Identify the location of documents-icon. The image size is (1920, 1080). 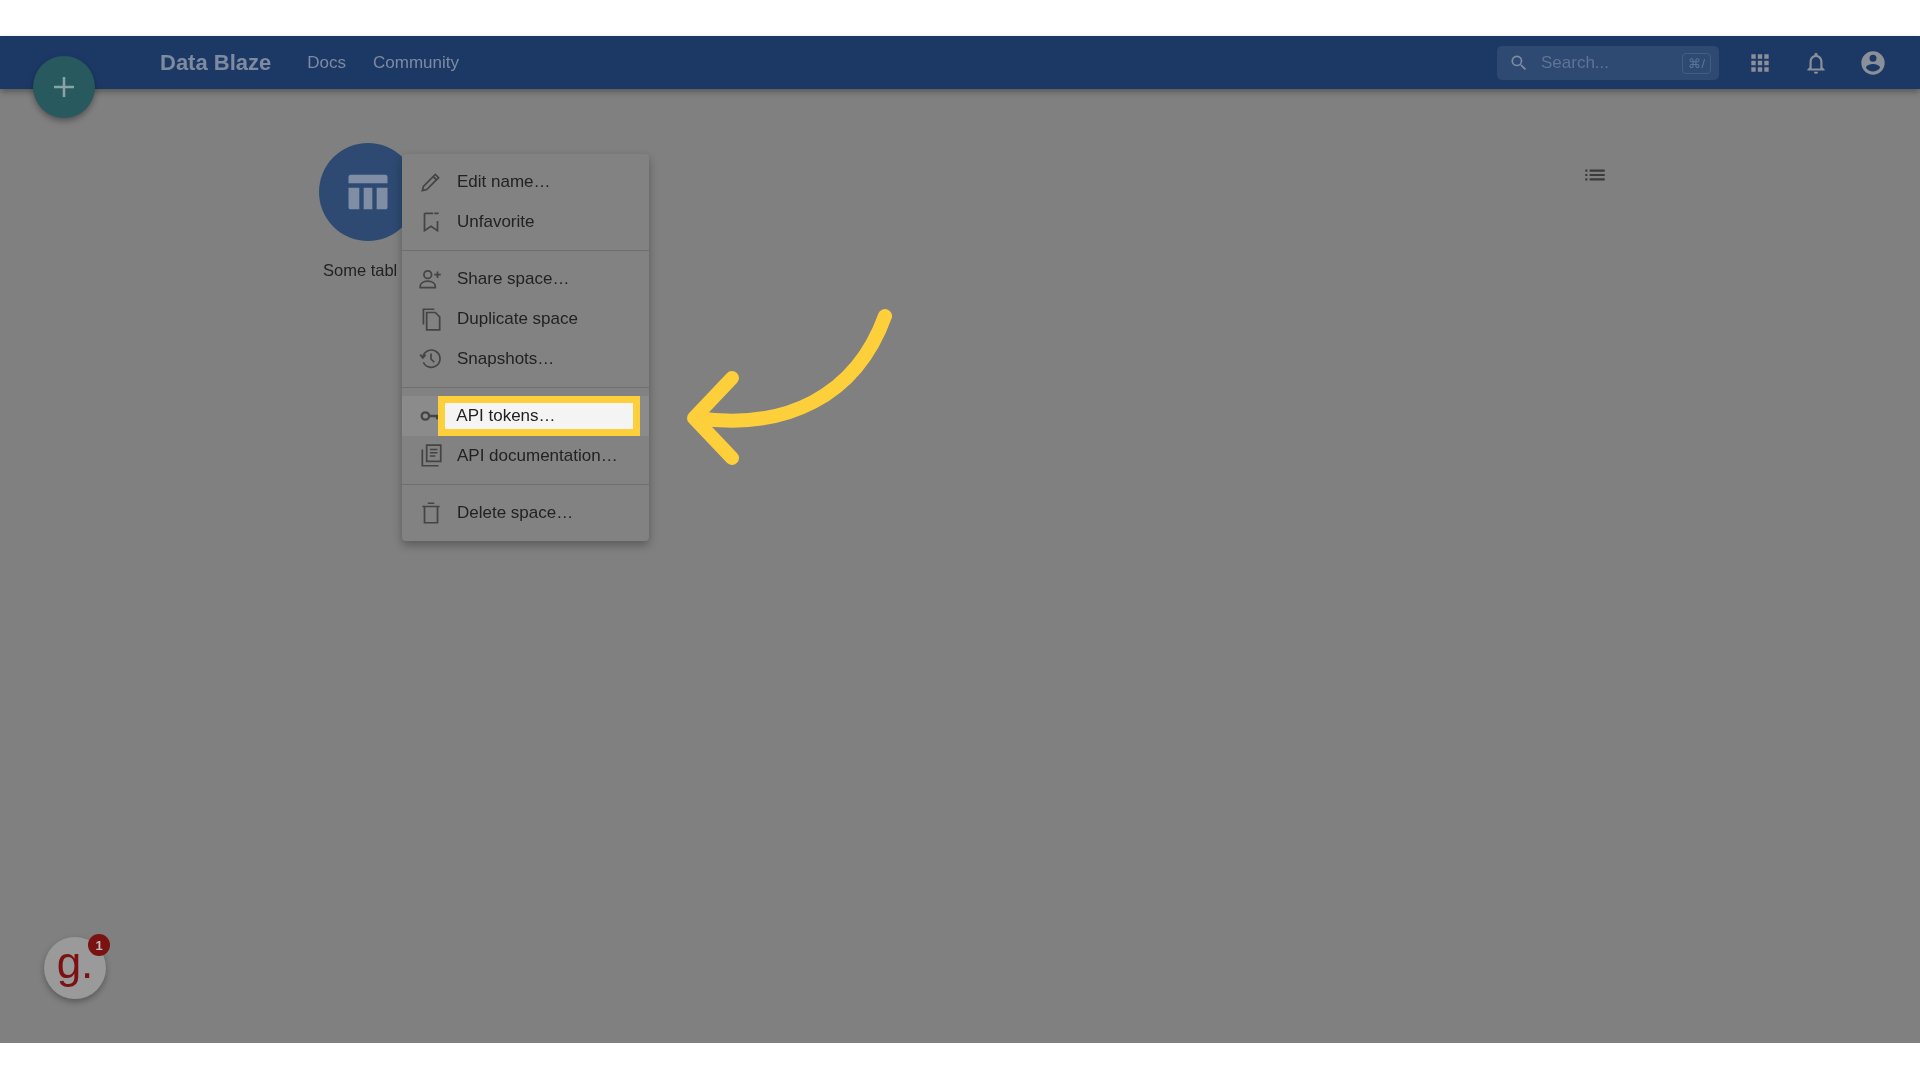
(431, 456).